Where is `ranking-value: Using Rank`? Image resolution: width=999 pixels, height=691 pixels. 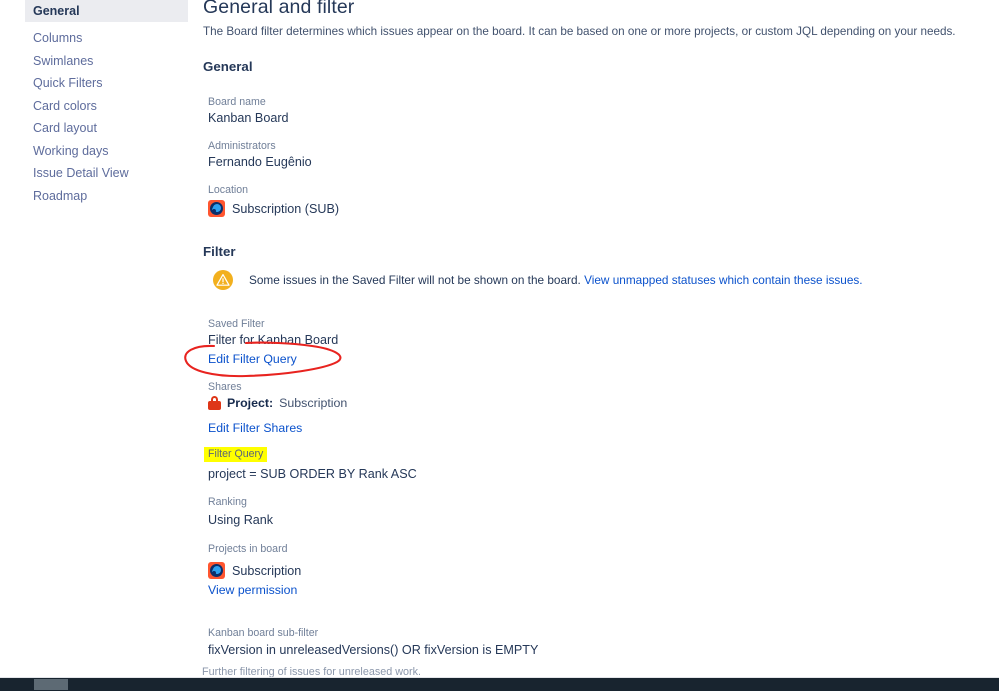 ranking-value: Using Rank is located at coordinates (241, 520).